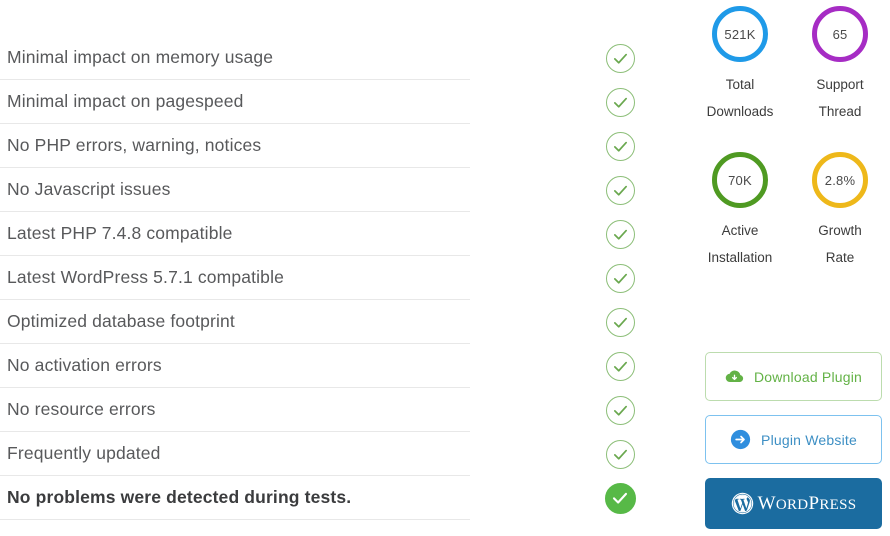  I want to click on download-plugin-button: Download Plugin, so click(793, 376).